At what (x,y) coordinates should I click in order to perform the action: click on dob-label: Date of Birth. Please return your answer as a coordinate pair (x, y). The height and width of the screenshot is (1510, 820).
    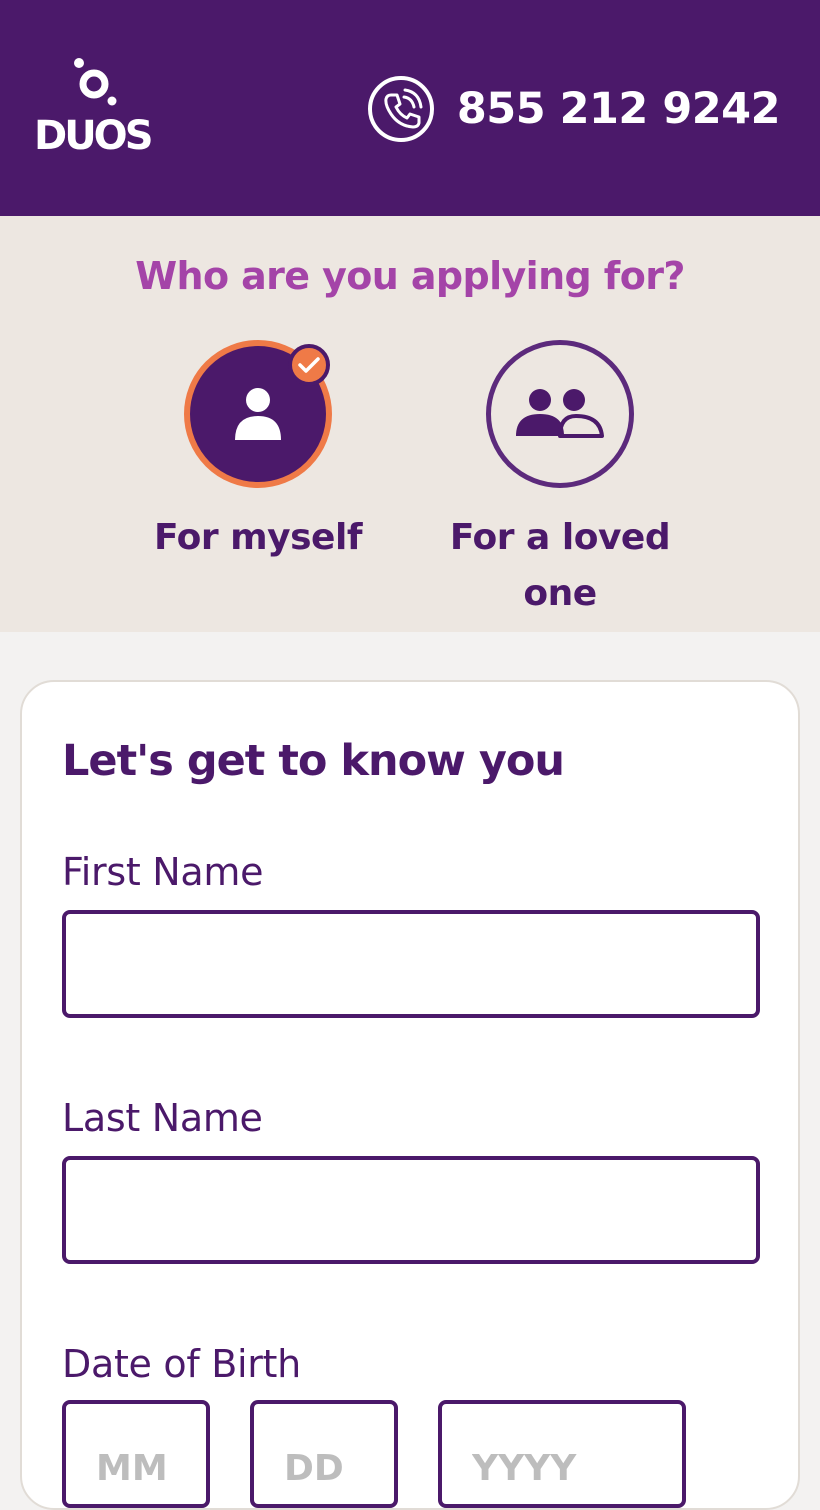
    Looking at the image, I should click on (181, 1364).